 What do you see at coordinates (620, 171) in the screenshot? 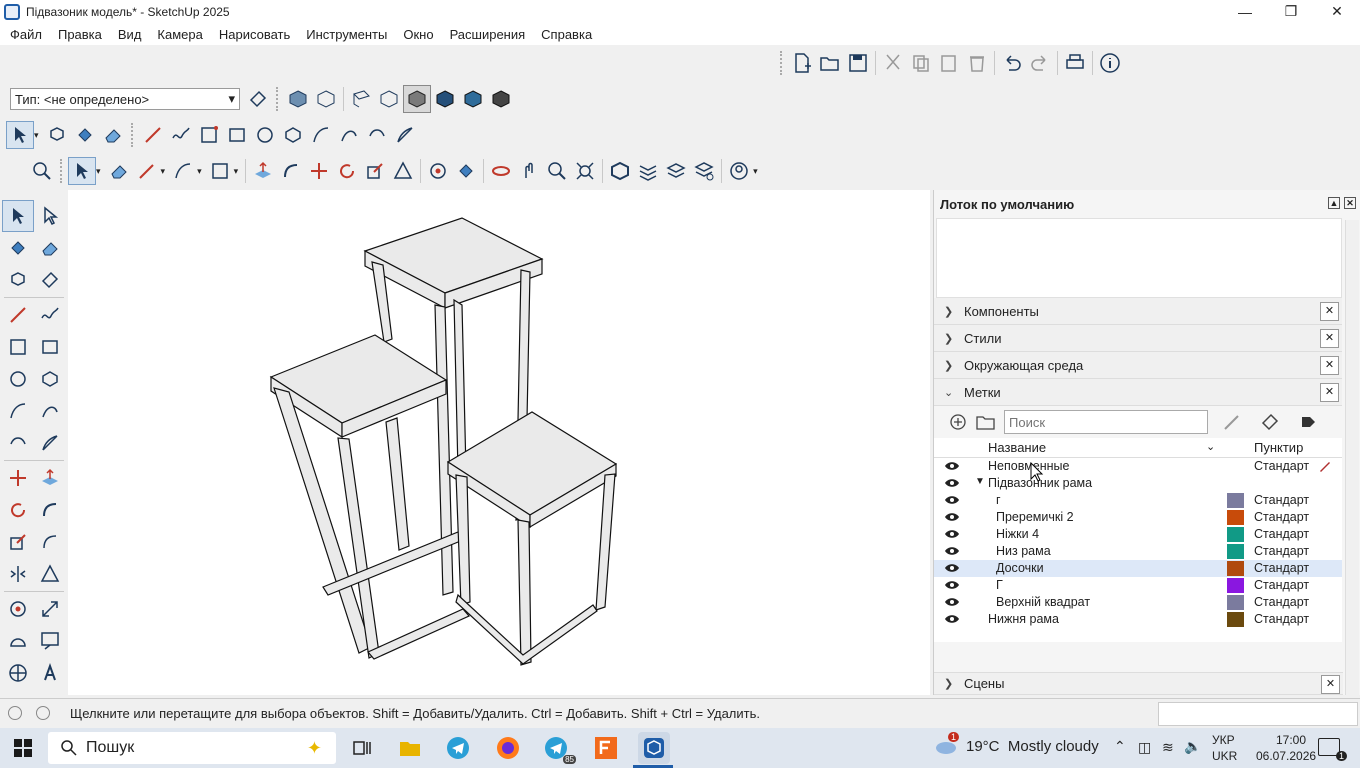
I see `warehouse-icon` at bounding box center [620, 171].